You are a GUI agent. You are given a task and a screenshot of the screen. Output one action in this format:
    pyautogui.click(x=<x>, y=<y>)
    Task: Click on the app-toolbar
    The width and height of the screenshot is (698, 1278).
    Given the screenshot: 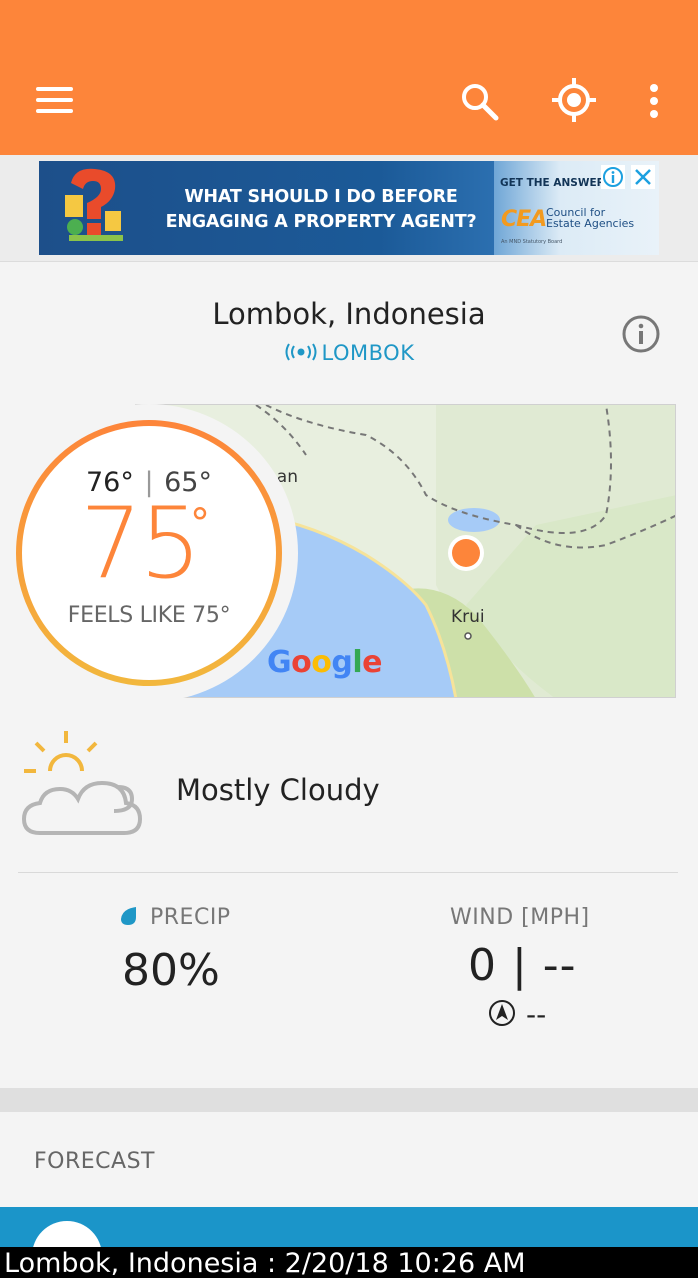 What is the action you would take?
    pyautogui.click(x=349, y=77)
    